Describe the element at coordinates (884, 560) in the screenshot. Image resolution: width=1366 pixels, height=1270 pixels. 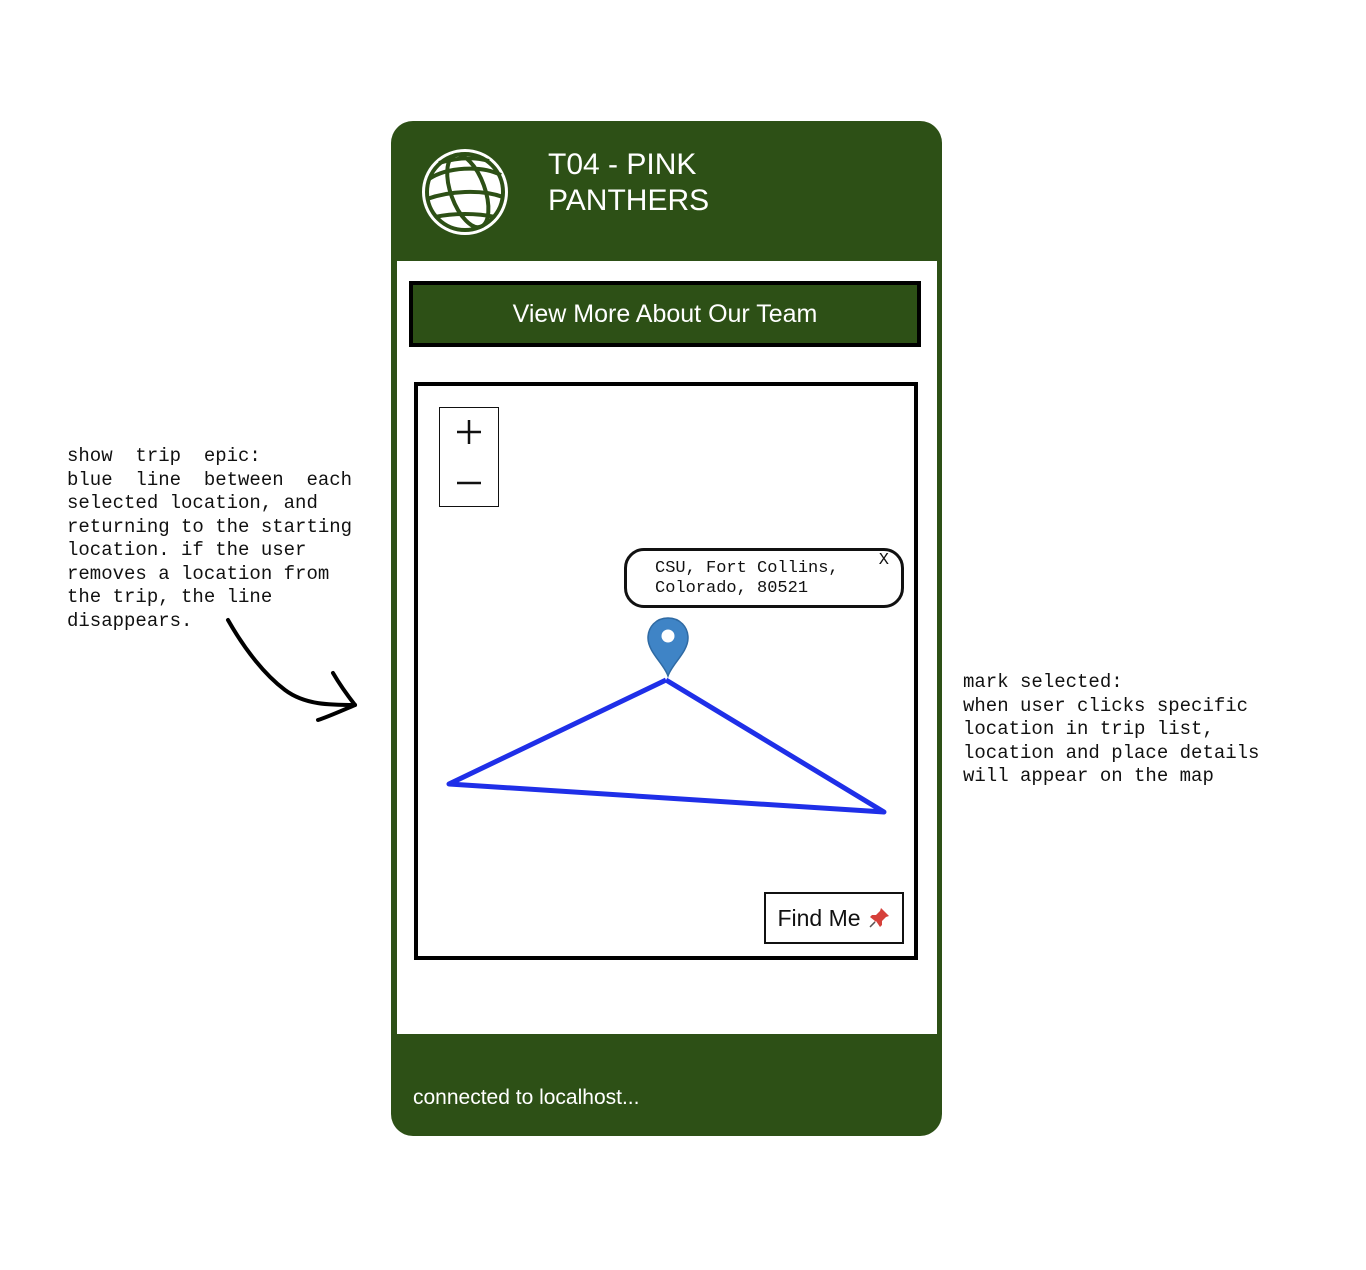
I see `popup-close-button: X` at that location.